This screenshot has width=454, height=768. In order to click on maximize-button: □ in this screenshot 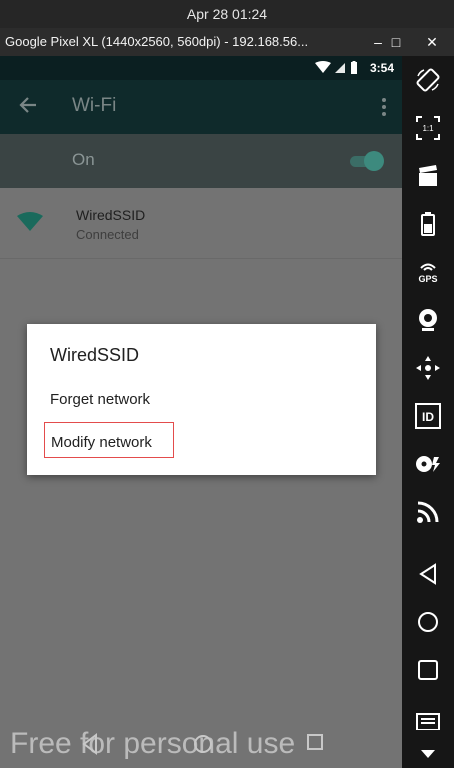, I will do `click(396, 42)`.